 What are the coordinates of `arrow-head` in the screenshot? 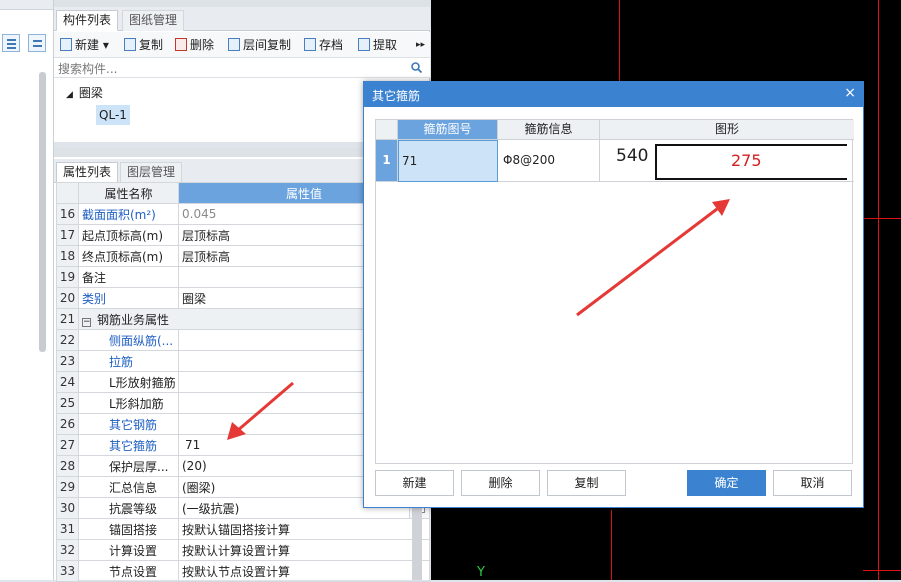 It's located at (721, 207).